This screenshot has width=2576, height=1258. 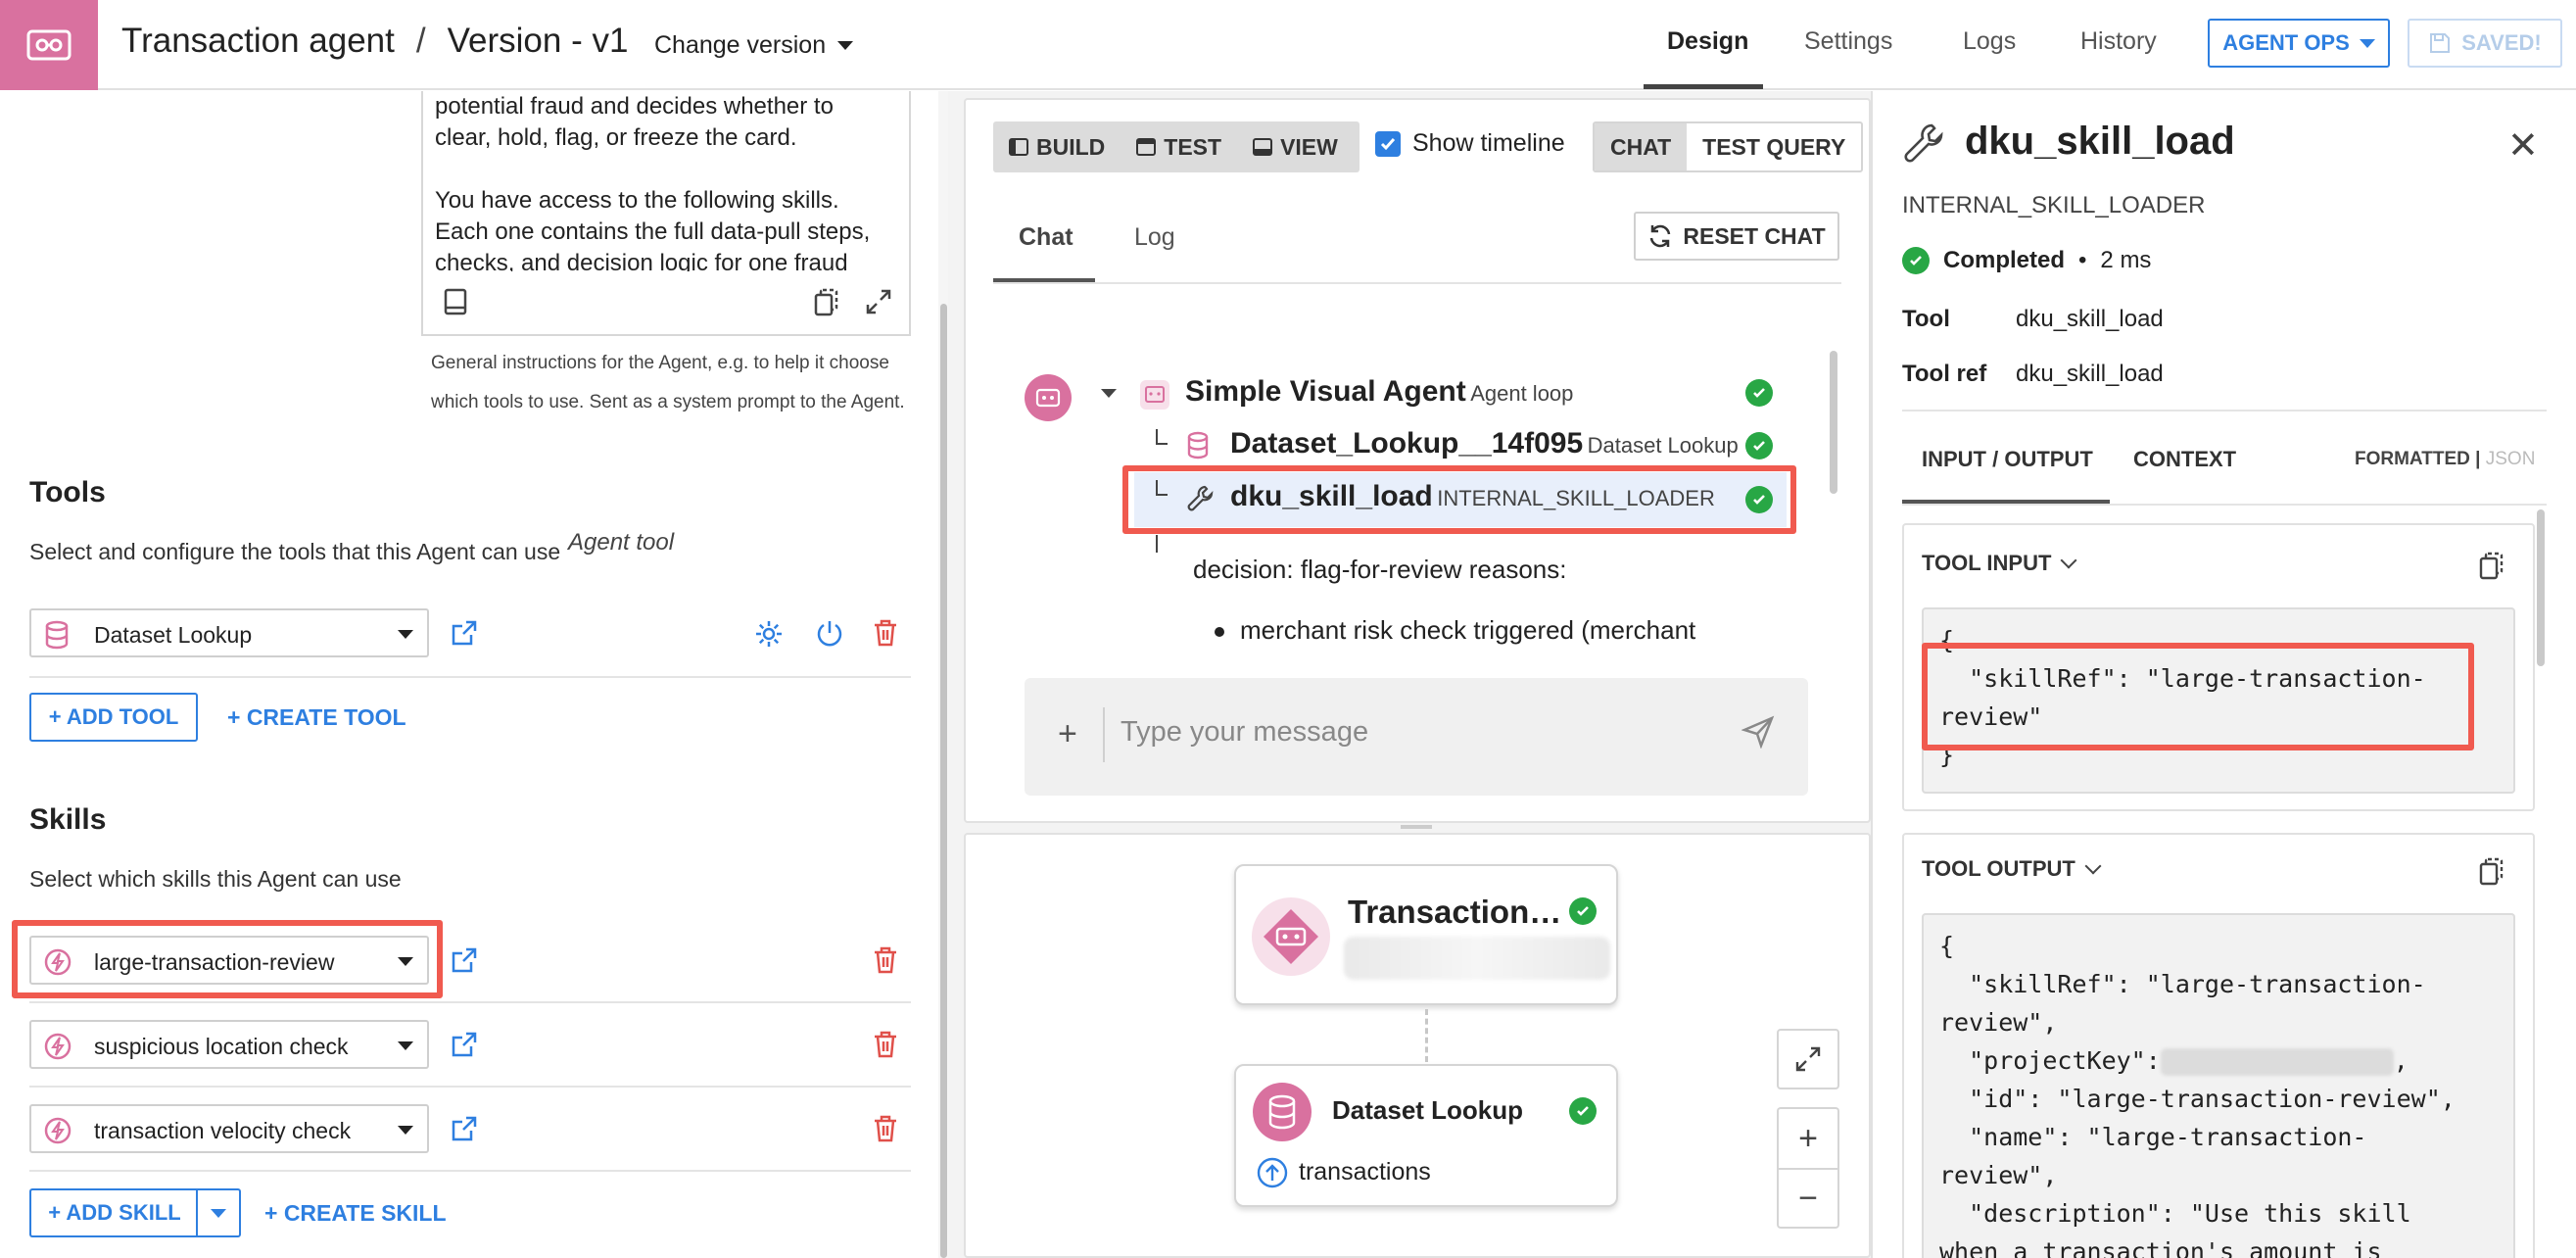 I want to click on save-icon, so click(x=2440, y=43).